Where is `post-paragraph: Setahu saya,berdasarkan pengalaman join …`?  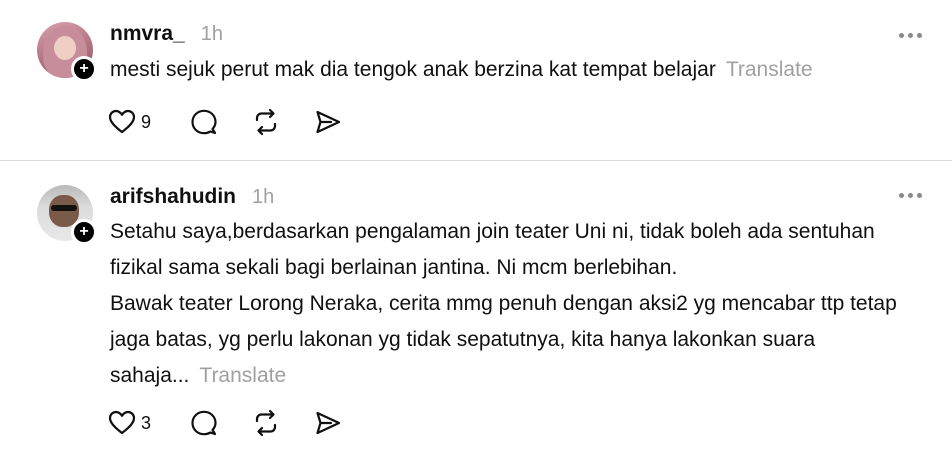 post-paragraph: Setahu saya,berdasarkan pengalaman join … is located at coordinates (515, 250).